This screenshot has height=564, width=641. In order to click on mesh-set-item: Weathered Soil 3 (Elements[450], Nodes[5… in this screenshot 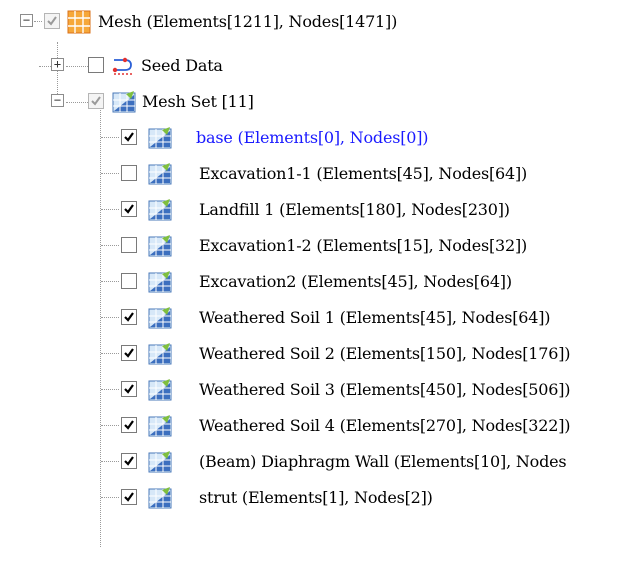, I will do `click(320, 390)`.